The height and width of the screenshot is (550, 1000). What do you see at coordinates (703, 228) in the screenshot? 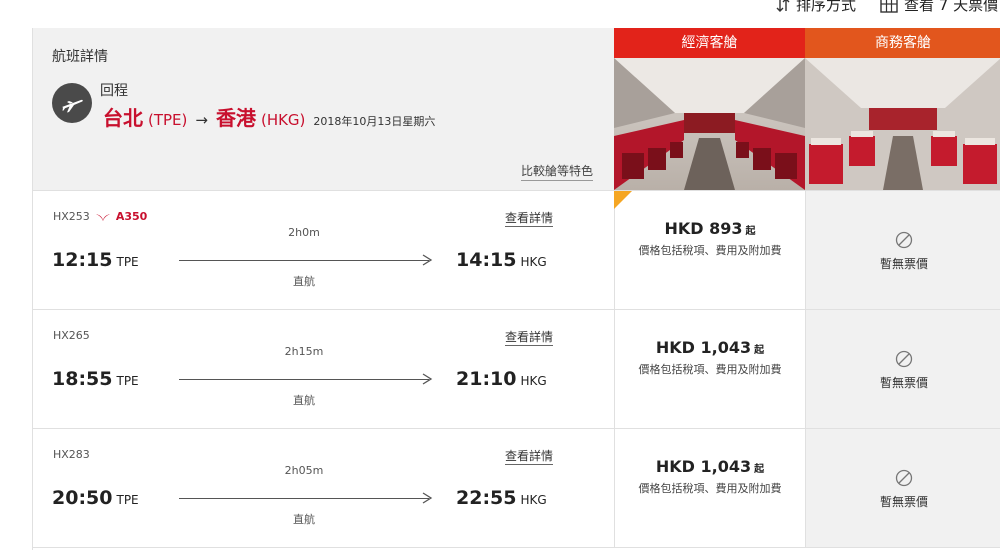
I see `economy-price-amount: HKD 893` at bounding box center [703, 228].